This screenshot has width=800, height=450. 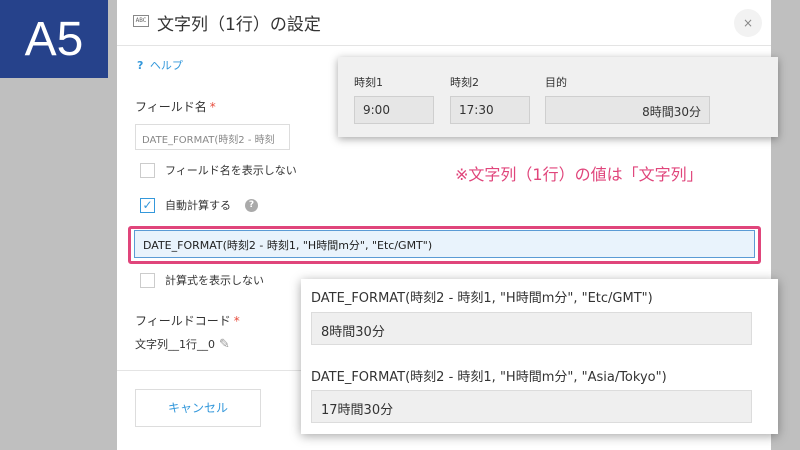 I want to click on example-result-gmt: 8時間30分, so click(x=531, y=328).